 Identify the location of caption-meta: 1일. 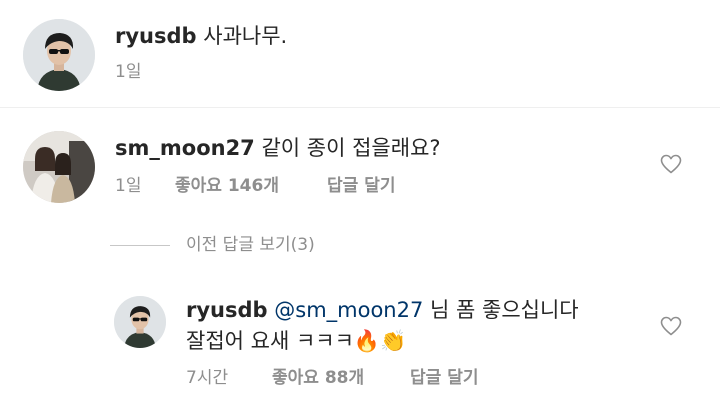
(215, 72).